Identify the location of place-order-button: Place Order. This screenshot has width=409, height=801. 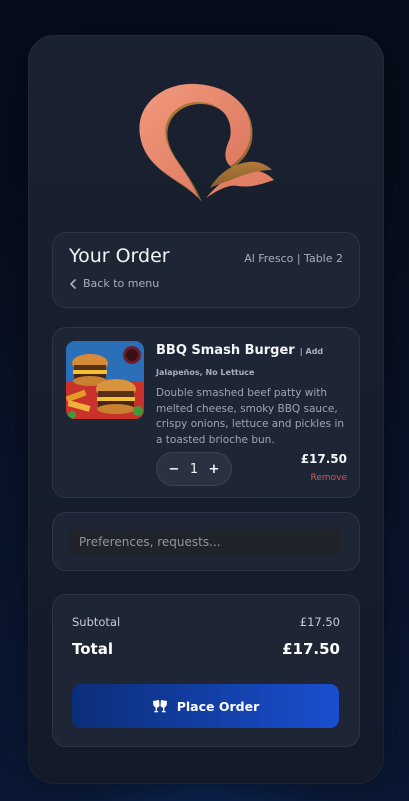
(205, 706).